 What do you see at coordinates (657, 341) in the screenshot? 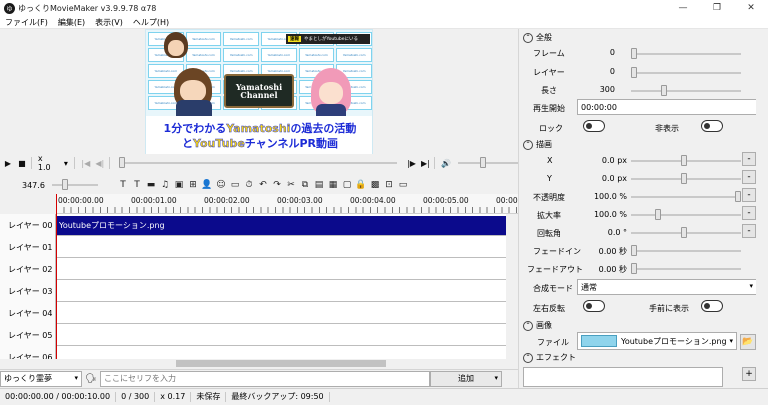
I see `file-select: Youtubeプロモーション.png ▾` at bounding box center [657, 341].